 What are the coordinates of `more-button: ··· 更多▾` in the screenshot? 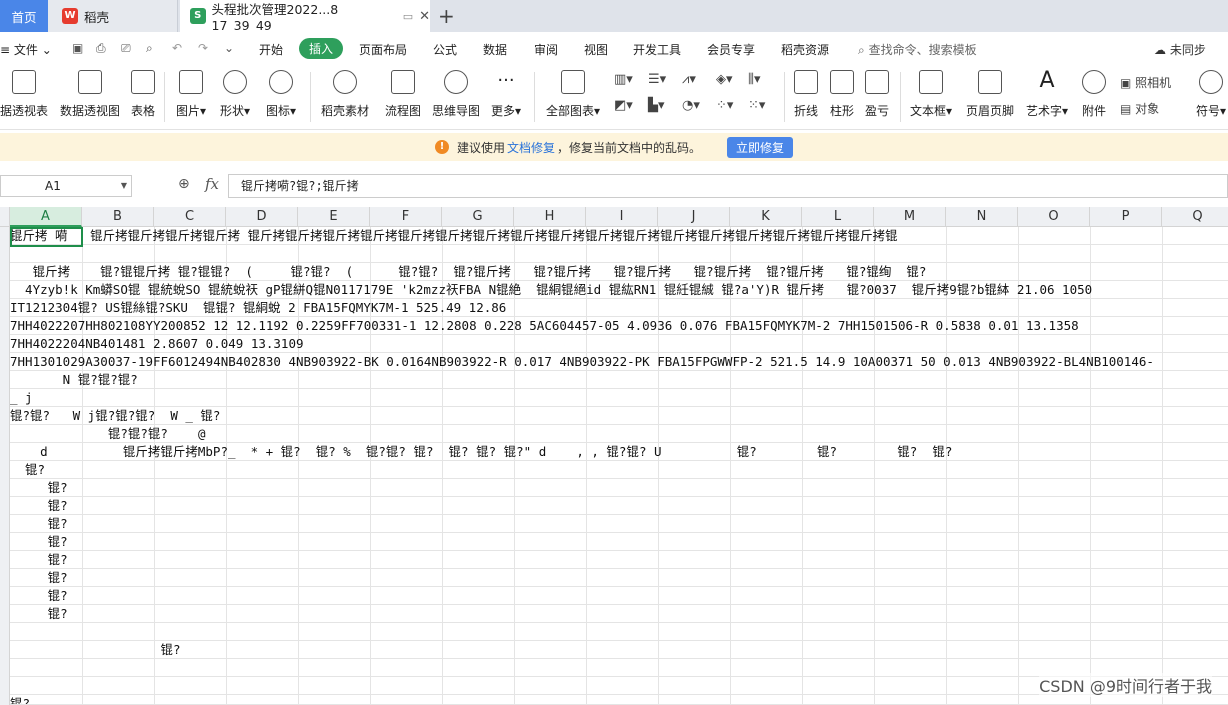 It's located at (506, 94).